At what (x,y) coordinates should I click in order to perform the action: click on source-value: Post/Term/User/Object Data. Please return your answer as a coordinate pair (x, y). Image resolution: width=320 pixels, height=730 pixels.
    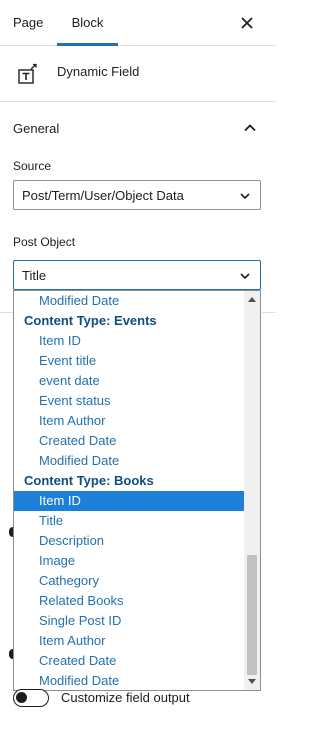
    Looking at the image, I should click on (103, 195).